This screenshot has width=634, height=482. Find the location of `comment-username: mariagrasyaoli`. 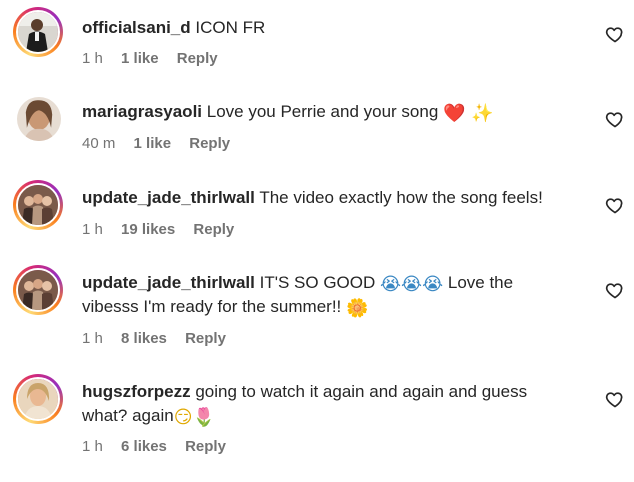

comment-username: mariagrasyaoli is located at coordinates (142, 111).